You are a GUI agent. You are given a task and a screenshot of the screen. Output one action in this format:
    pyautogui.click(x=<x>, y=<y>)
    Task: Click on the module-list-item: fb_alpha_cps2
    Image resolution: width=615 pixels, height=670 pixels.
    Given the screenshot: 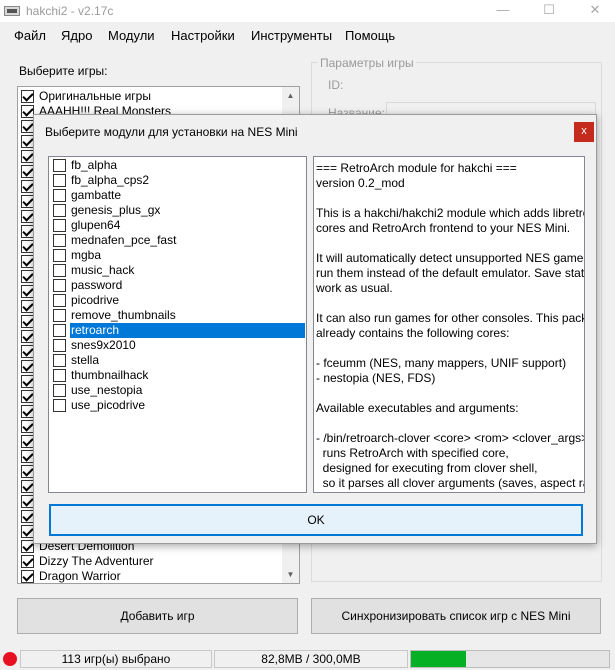 What is the action you would take?
    pyautogui.click(x=177, y=180)
    